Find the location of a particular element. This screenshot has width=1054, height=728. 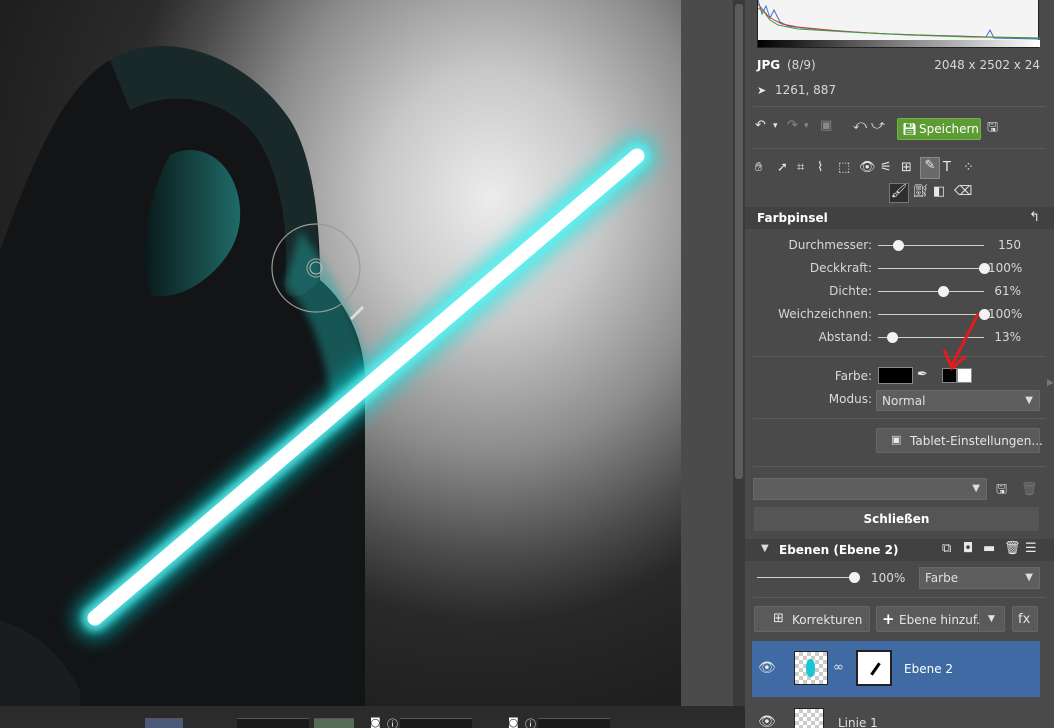

panel-expand-icon: ▶ is located at coordinates (1050, 383).